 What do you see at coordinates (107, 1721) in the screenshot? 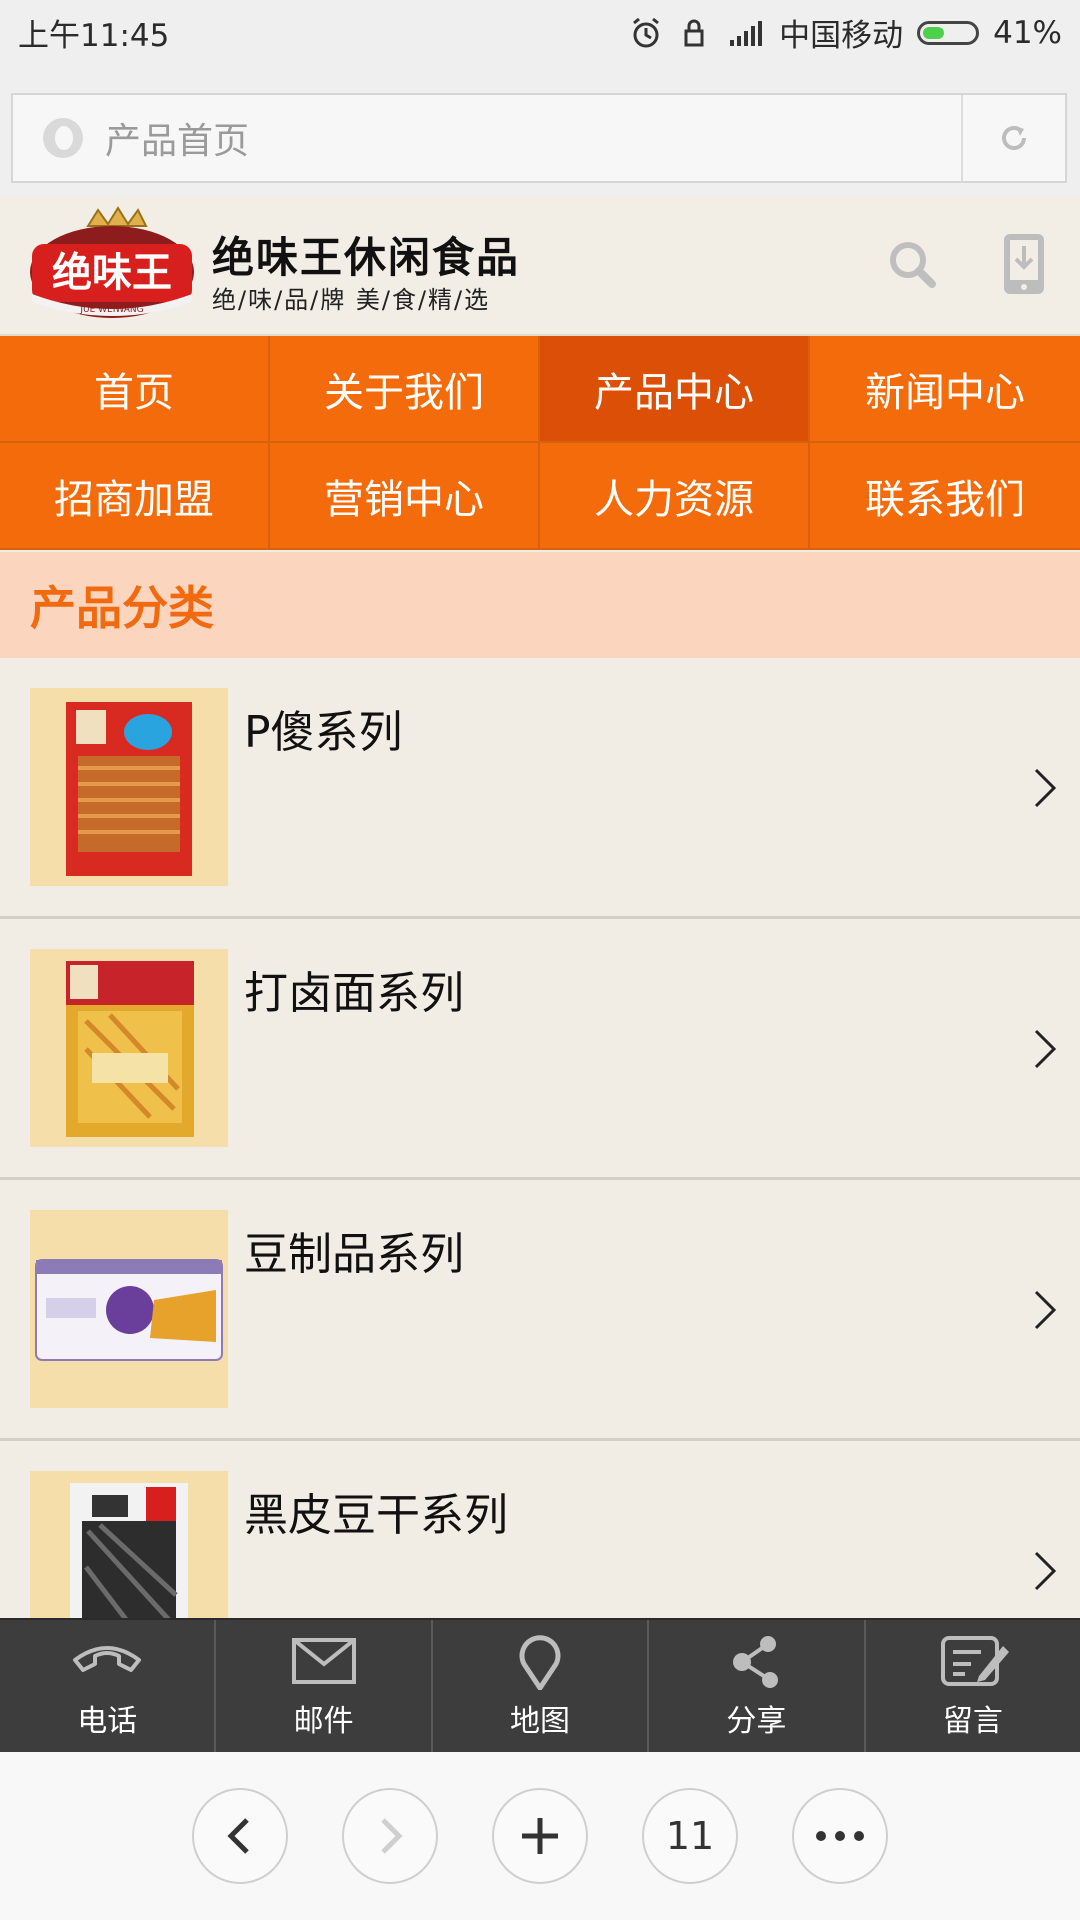
I see `phone-label: 电话` at bounding box center [107, 1721].